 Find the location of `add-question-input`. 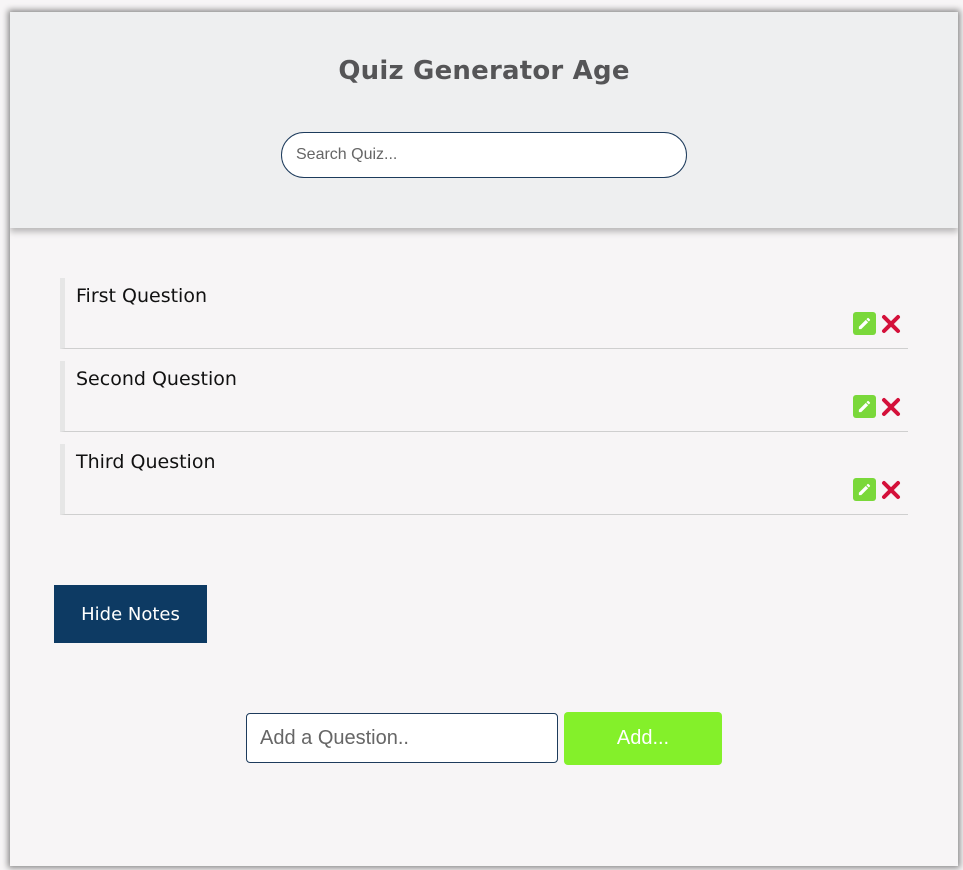

add-question-input is located at coordinates (402, 738).